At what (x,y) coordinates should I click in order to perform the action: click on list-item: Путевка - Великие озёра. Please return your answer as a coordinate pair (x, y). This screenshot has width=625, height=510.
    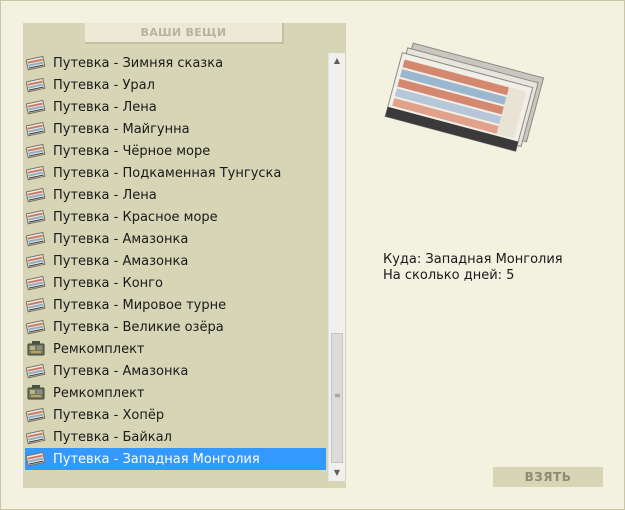
    Looking at the image, I should click on (175, 327).